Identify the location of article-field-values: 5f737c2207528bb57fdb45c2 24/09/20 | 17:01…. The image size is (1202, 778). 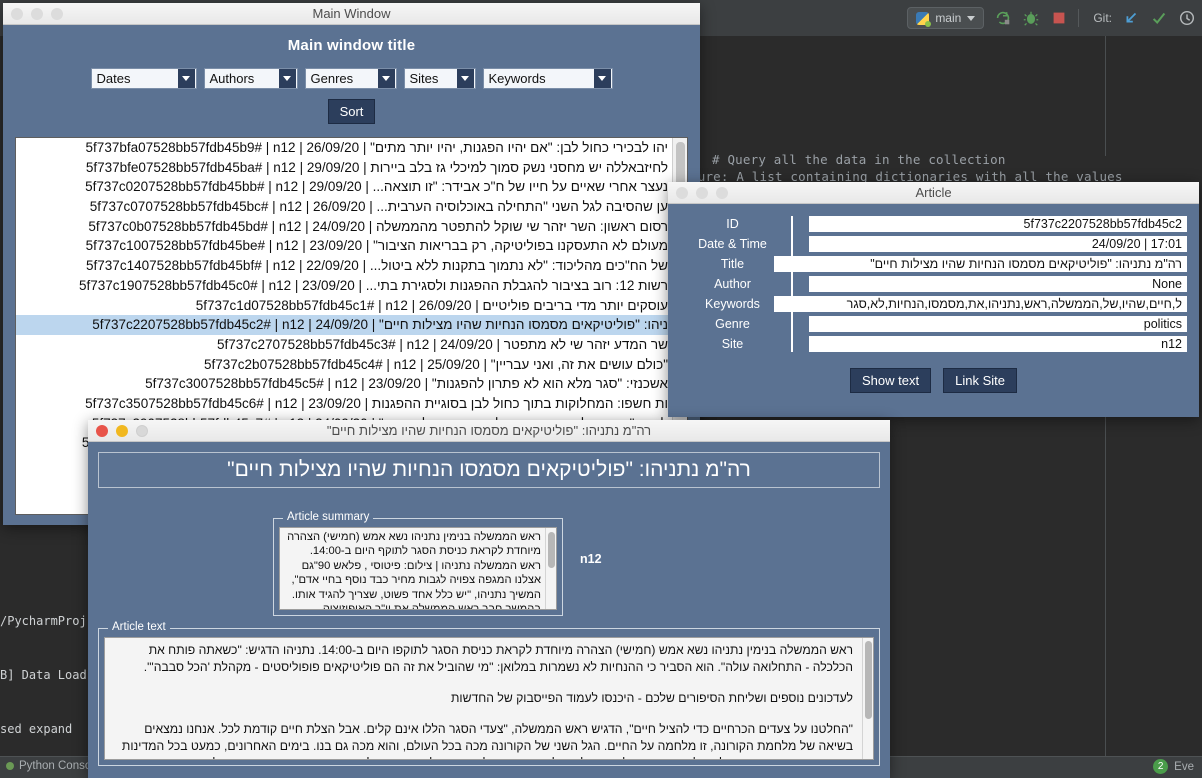
(980, 285).